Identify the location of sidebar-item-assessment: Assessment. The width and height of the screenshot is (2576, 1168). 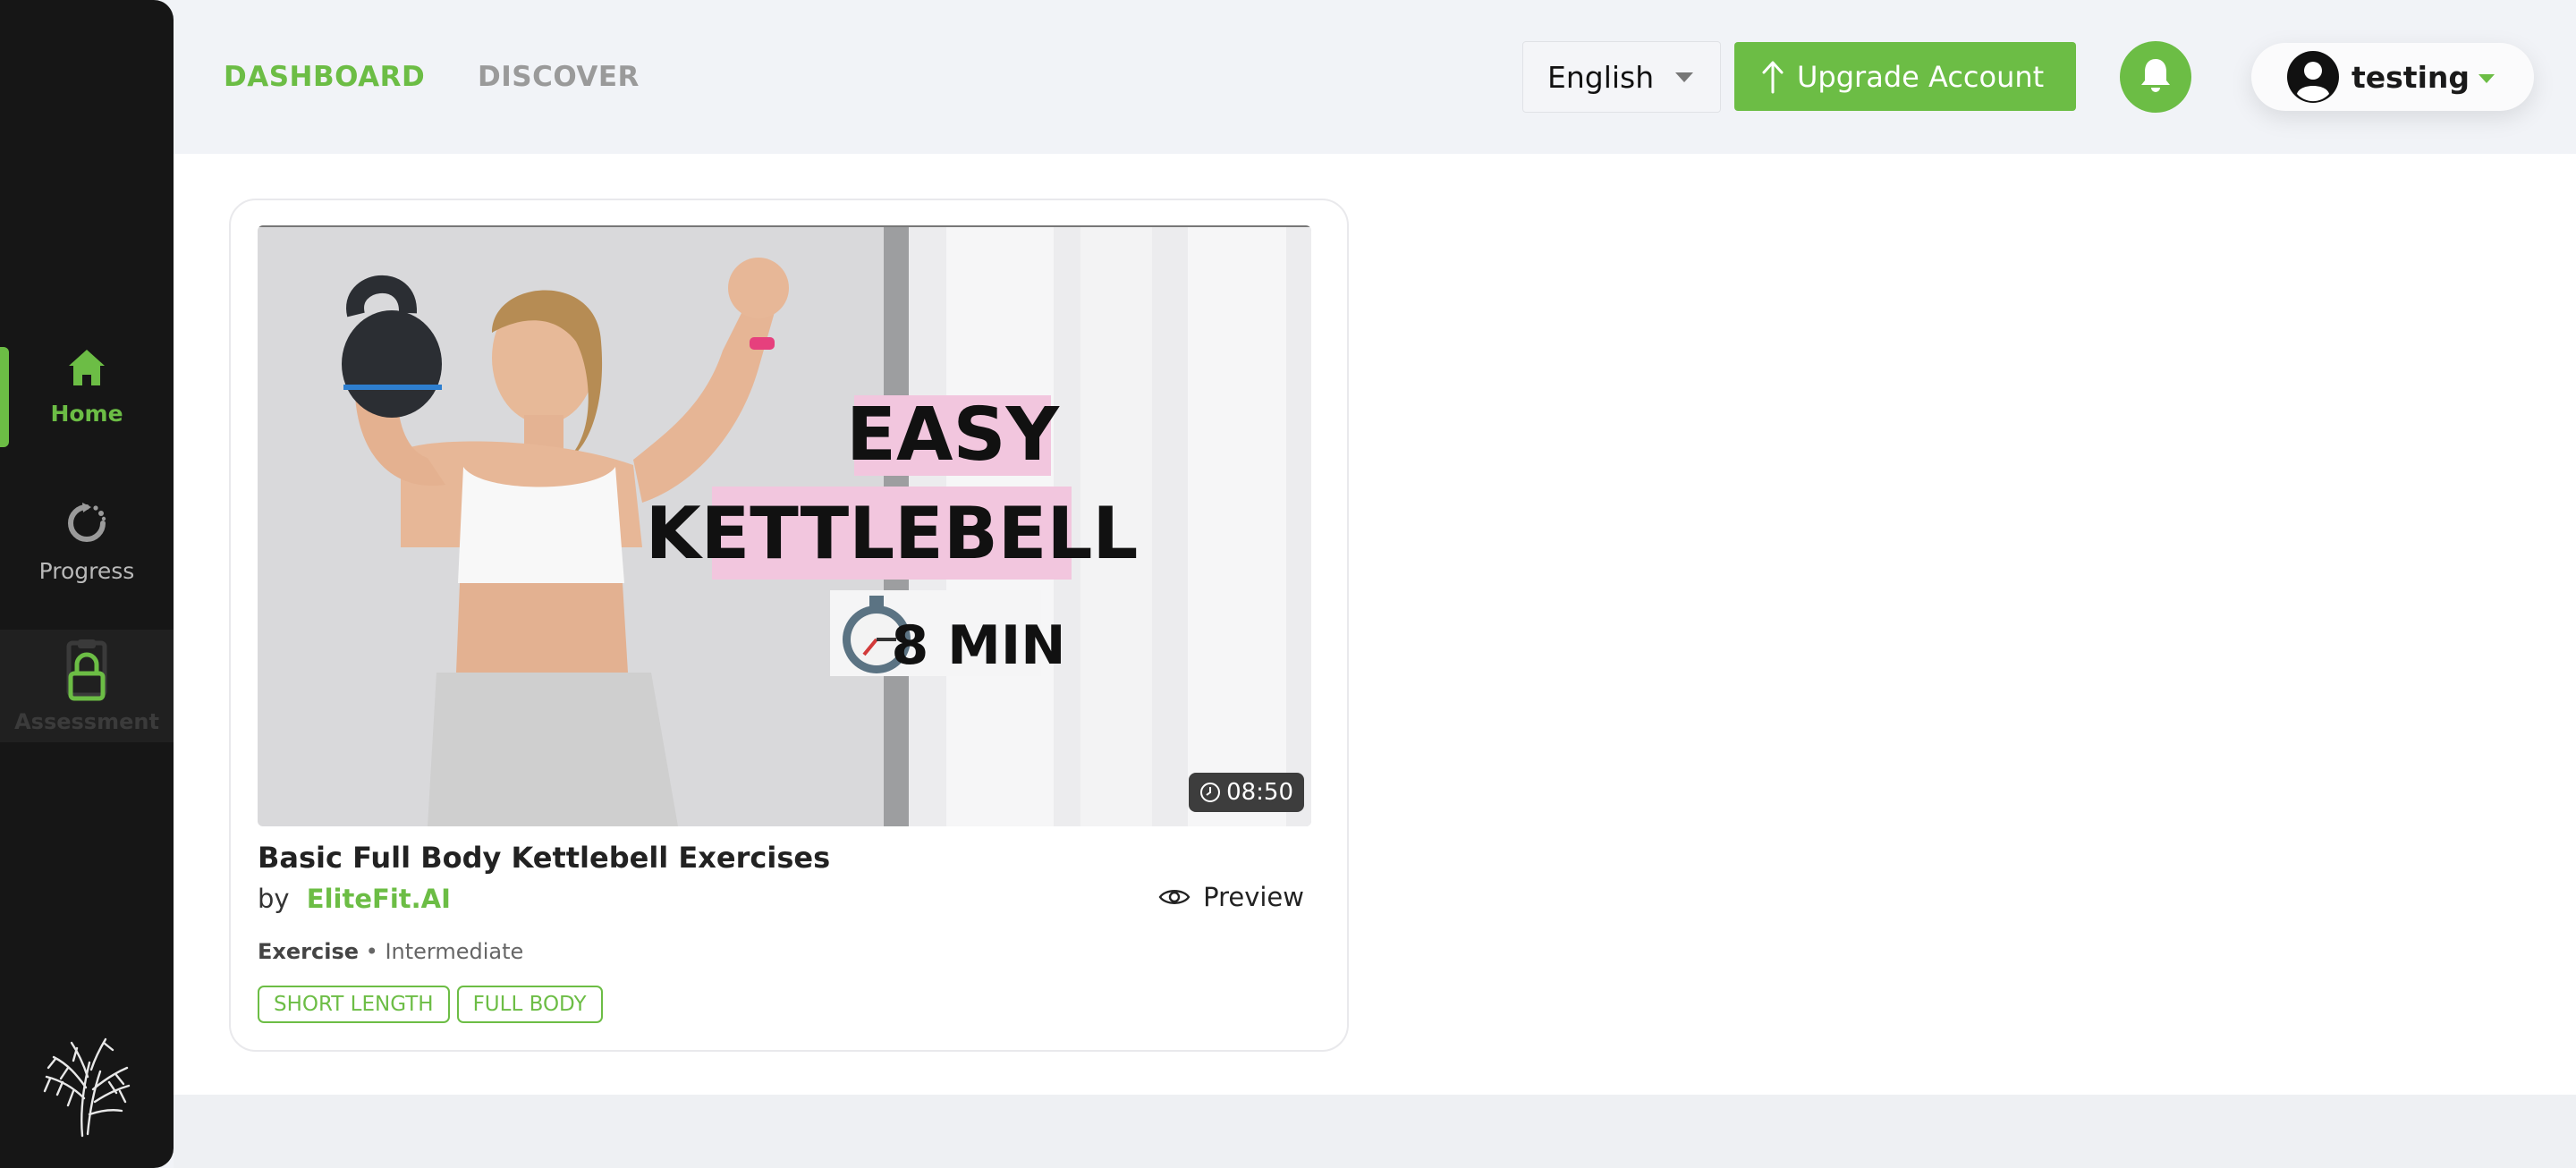
(87, 686).